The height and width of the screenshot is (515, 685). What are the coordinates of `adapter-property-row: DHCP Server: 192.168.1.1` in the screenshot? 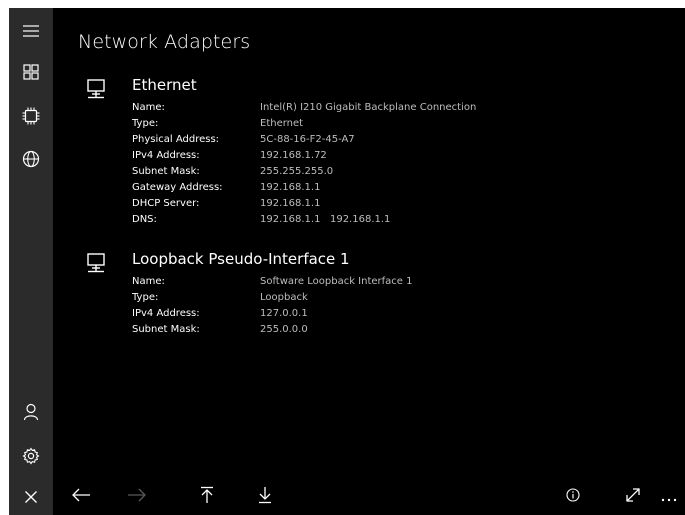 It's located at (382, 206).